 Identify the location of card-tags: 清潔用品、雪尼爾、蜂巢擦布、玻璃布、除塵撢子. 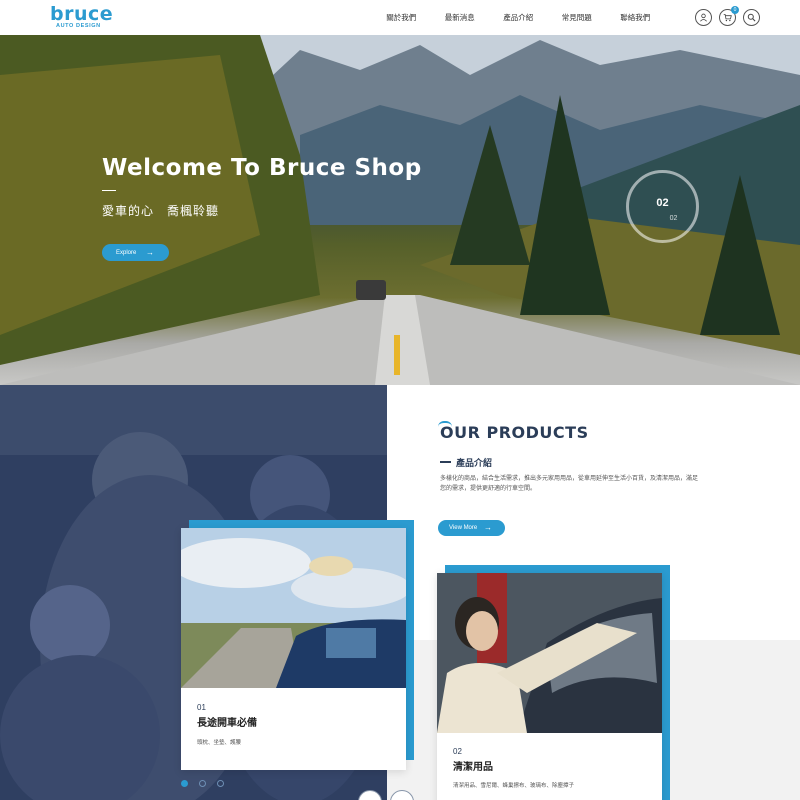
(514, 786).